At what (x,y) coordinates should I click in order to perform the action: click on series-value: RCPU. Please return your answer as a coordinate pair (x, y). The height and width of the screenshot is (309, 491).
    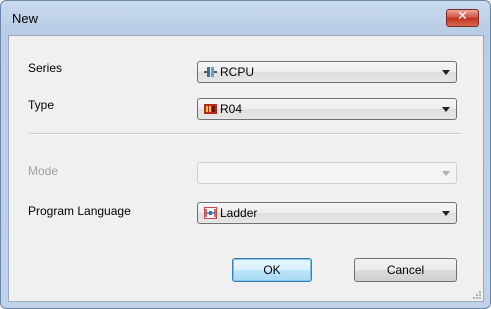
    Looking at the image, I should click on (237, 72).